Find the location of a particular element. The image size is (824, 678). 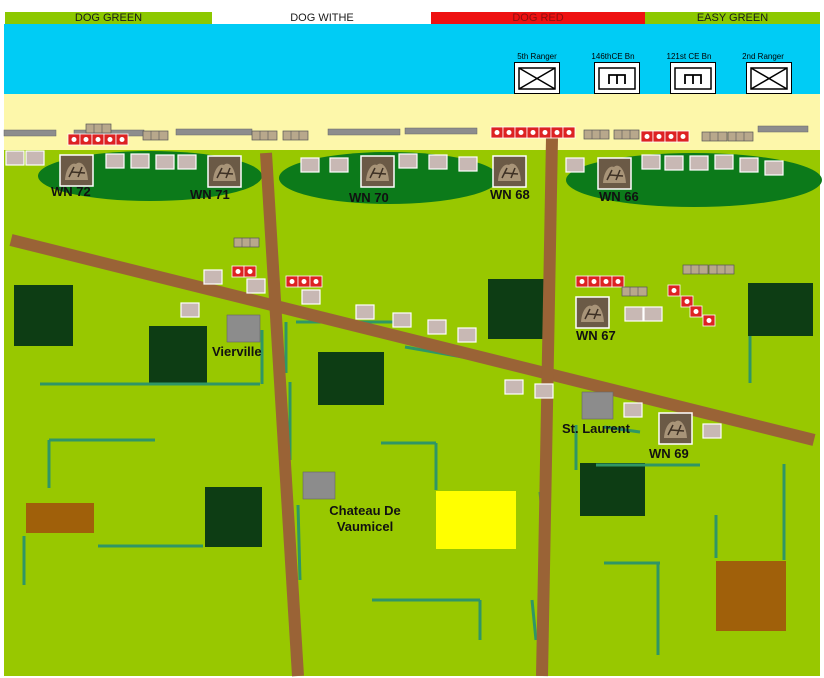

strongpoint-label-wn67: WN 67 is located at coordinates (596, 335).